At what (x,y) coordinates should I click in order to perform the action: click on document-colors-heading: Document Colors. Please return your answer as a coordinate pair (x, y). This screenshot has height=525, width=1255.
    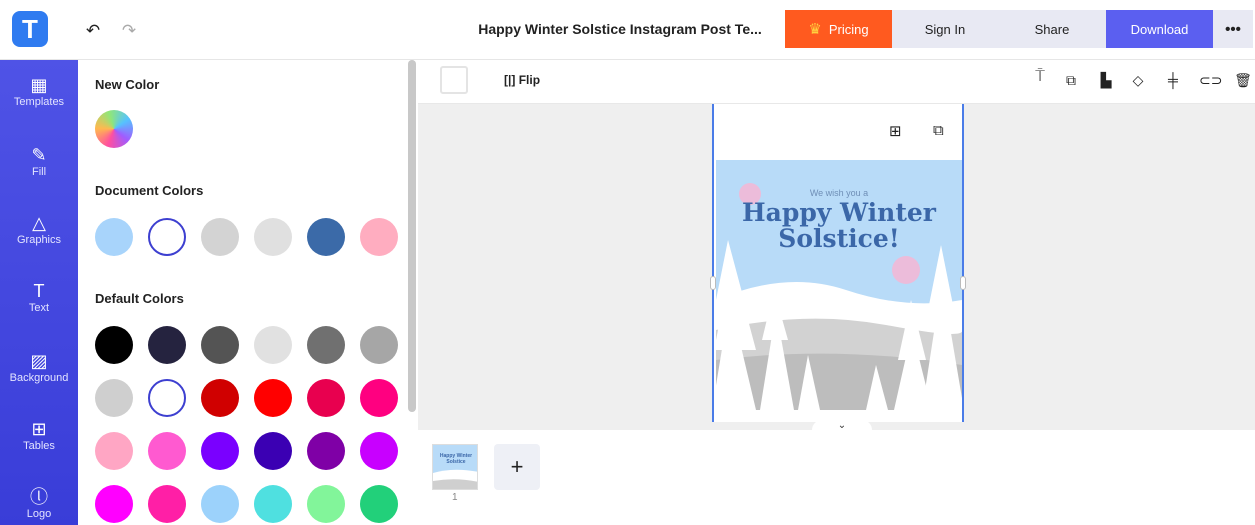
    Looking at the image, I should click on (149, 190).